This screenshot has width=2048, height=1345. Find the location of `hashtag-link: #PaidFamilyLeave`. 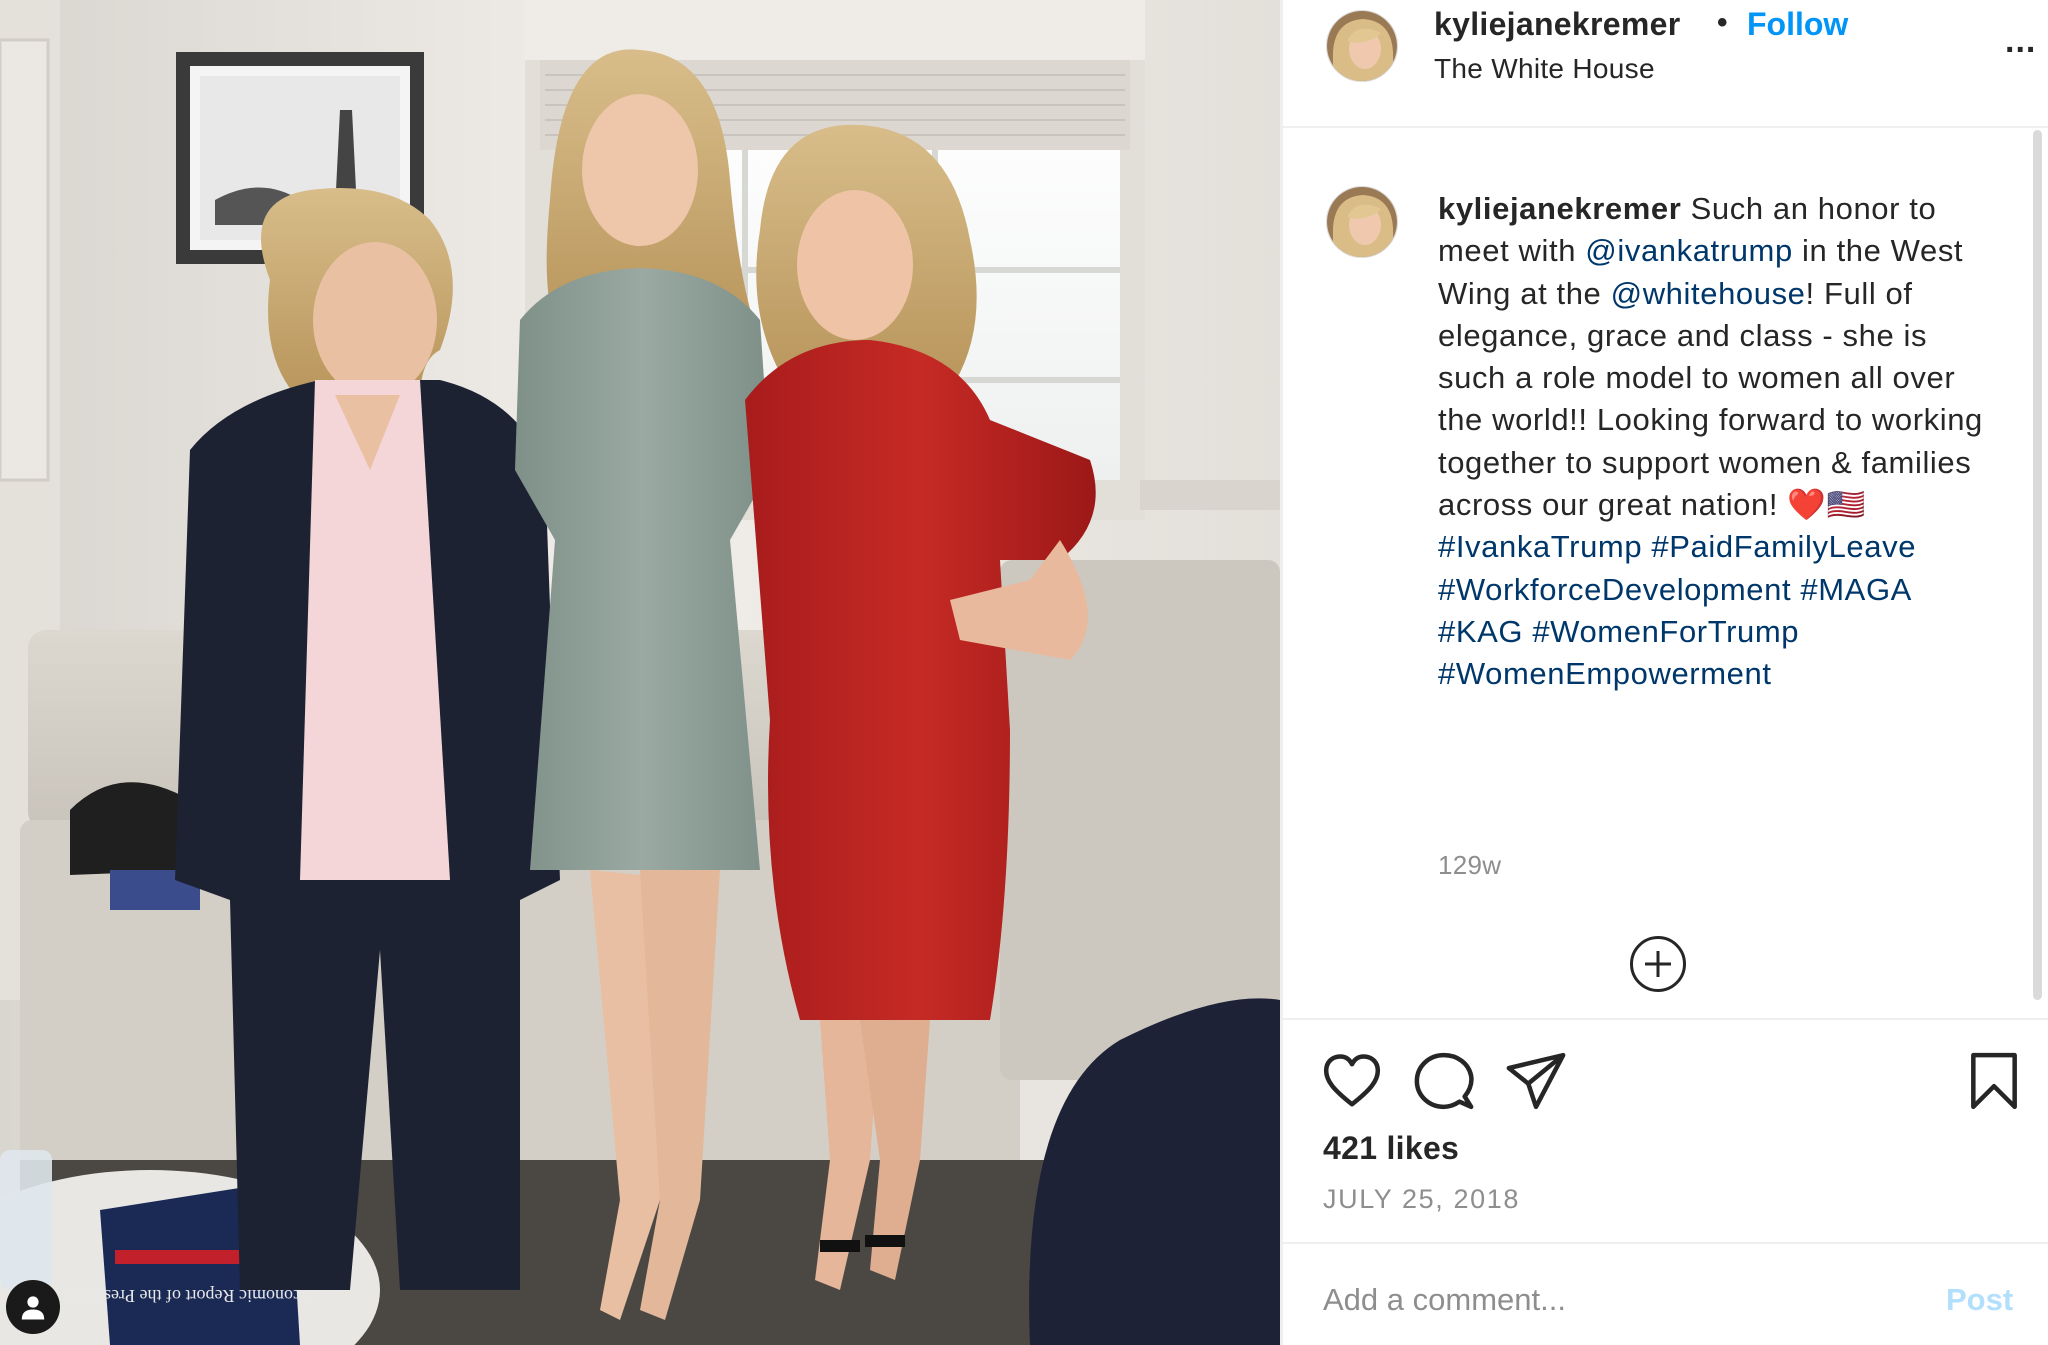

hashtag-link: #PaidFamilyLeave is located at coordinates (1783, 546).